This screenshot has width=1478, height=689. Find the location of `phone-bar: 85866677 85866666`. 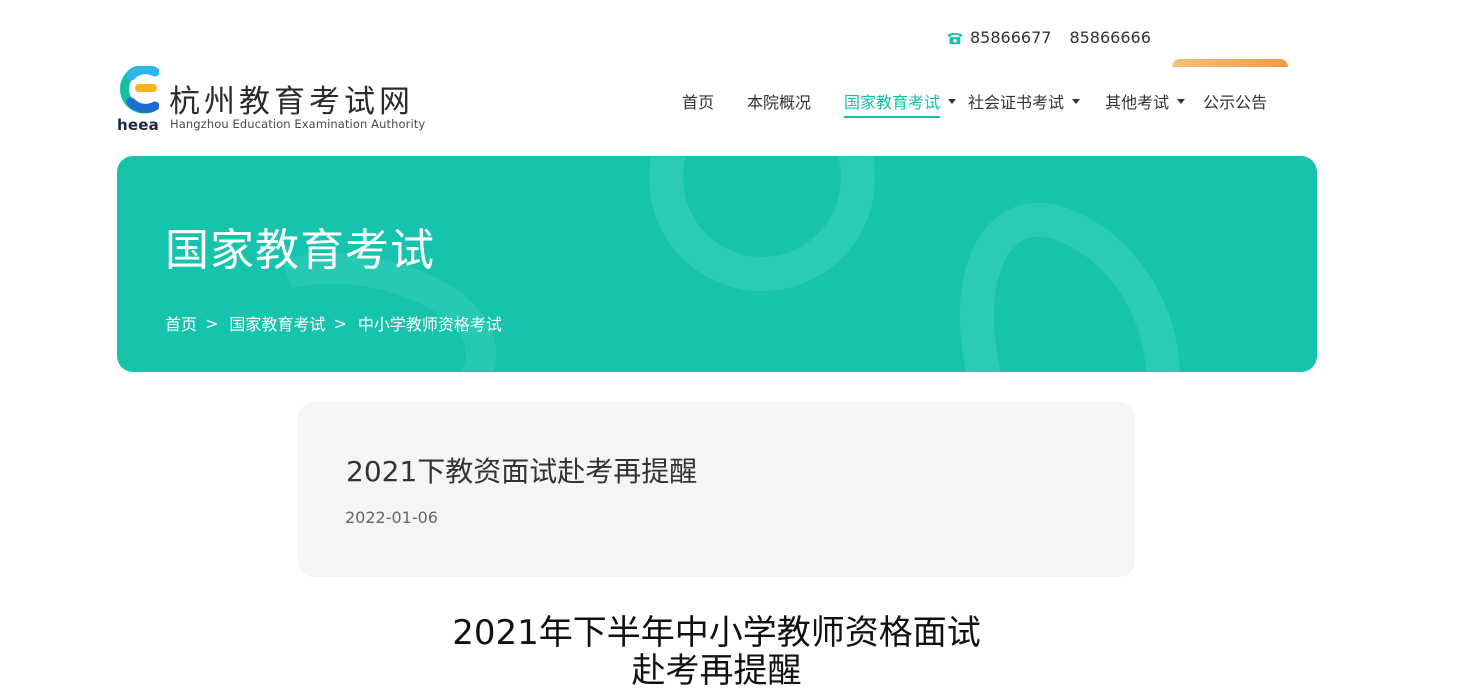

phone-bar: 85866677 85866666 is located at coordinates (1048, 37).